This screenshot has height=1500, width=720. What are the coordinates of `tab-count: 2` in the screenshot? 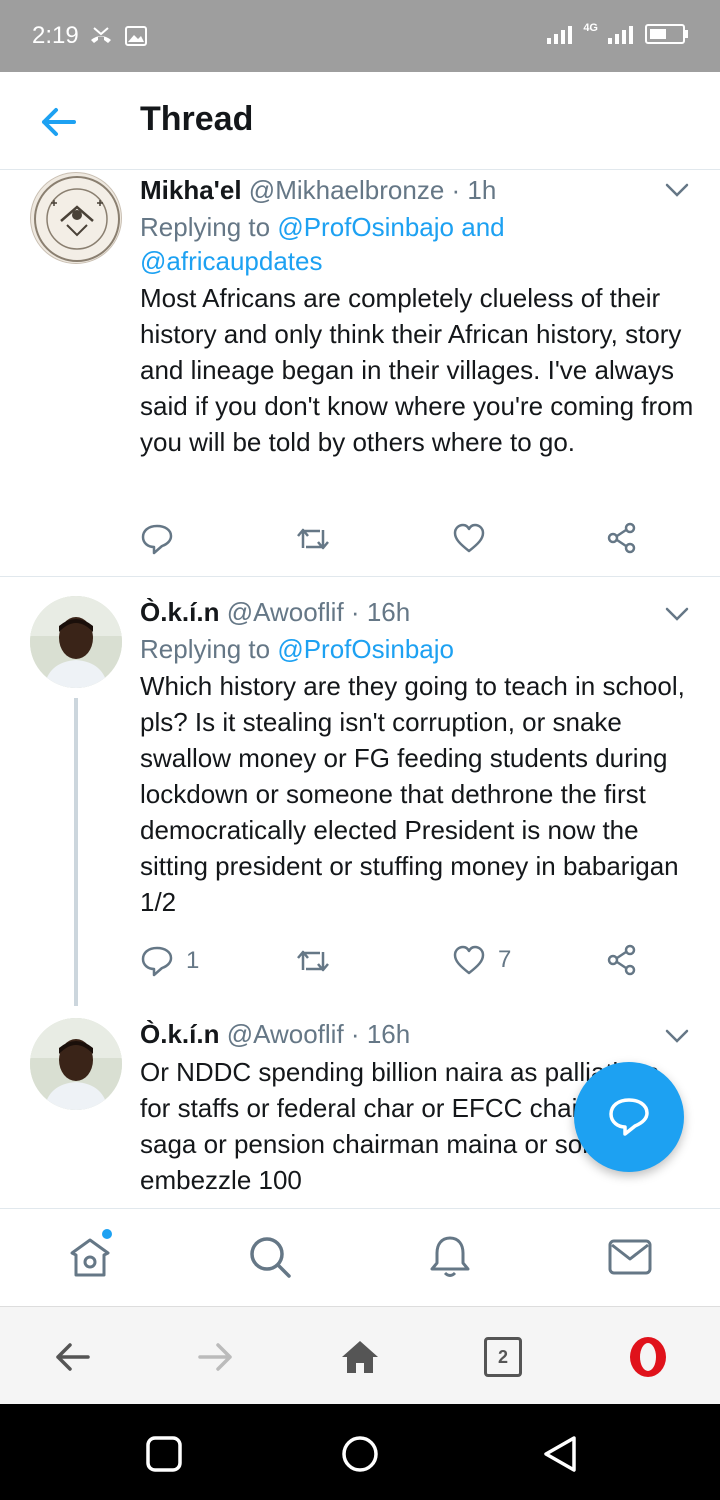 It's located at (503, 1357).